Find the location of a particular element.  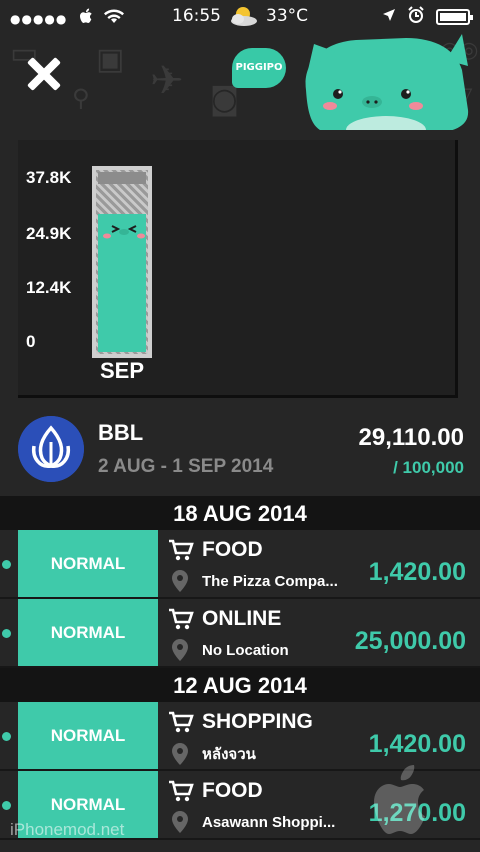

bar-cap is located at coordinates (122, 178).